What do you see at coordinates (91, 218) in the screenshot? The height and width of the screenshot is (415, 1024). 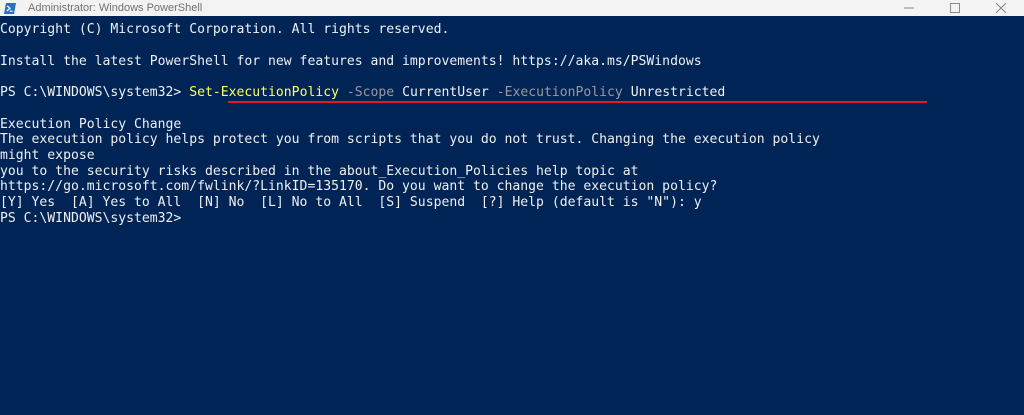 I see `prompt-line: PS C:\WINDOWS\system32>` at bounding box center [91, 218].